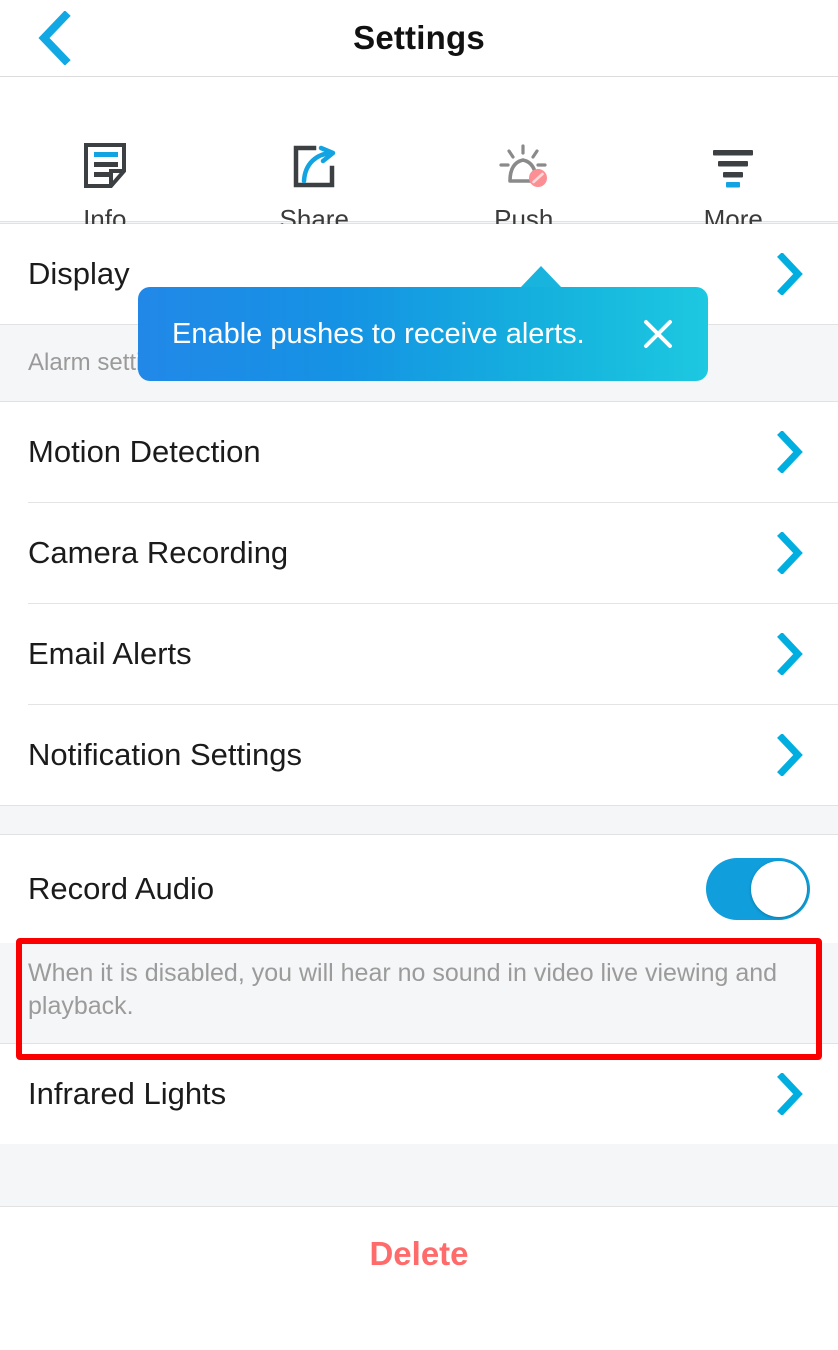  I want to click on quick-action-push: Push, so click(524, 187).